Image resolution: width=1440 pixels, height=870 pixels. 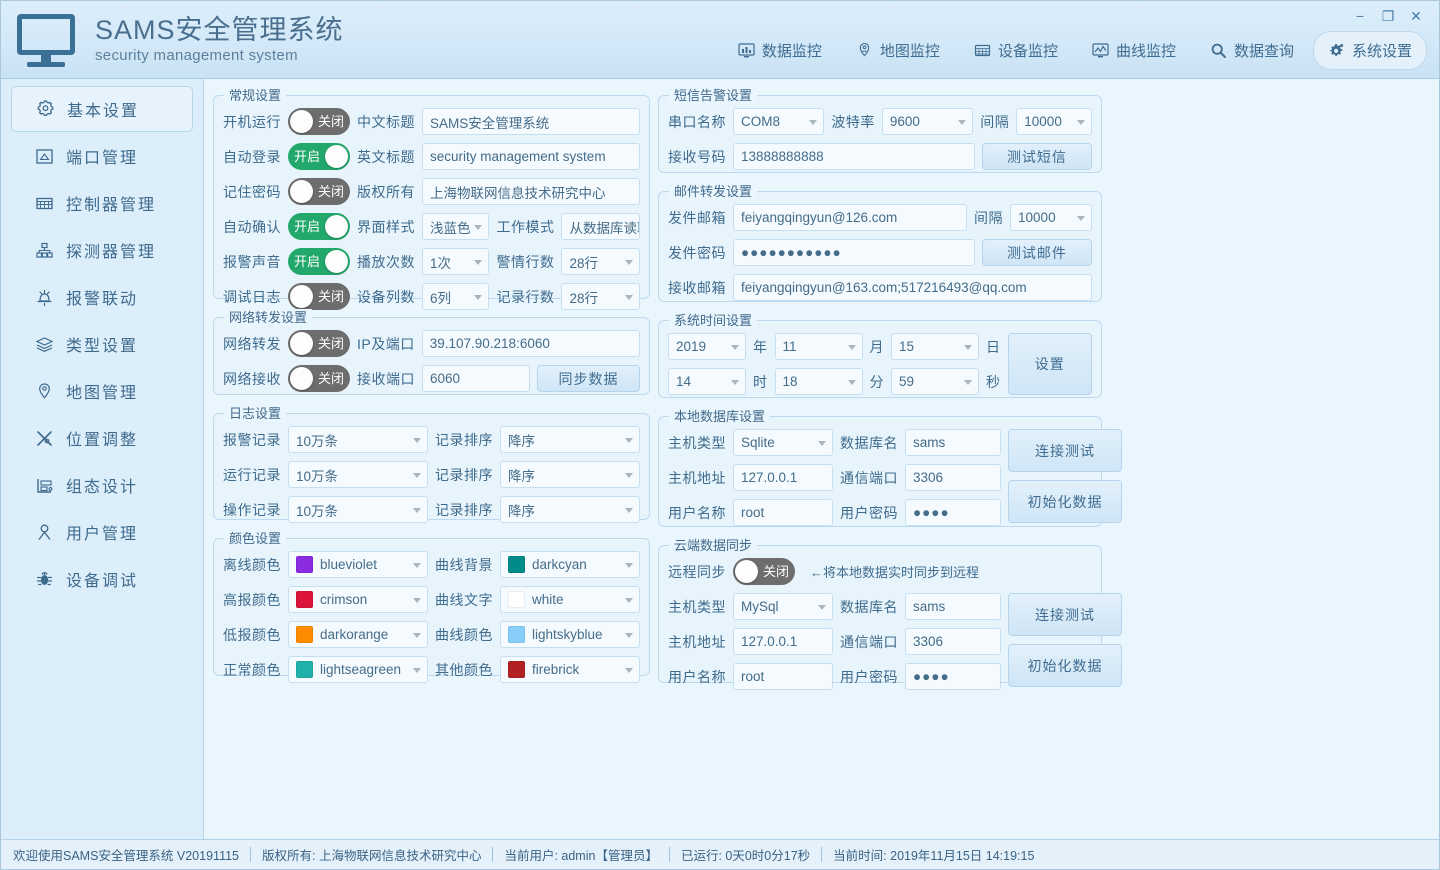 I want to click on local-comm-port-input: 3306, so click(x=953, y=477).